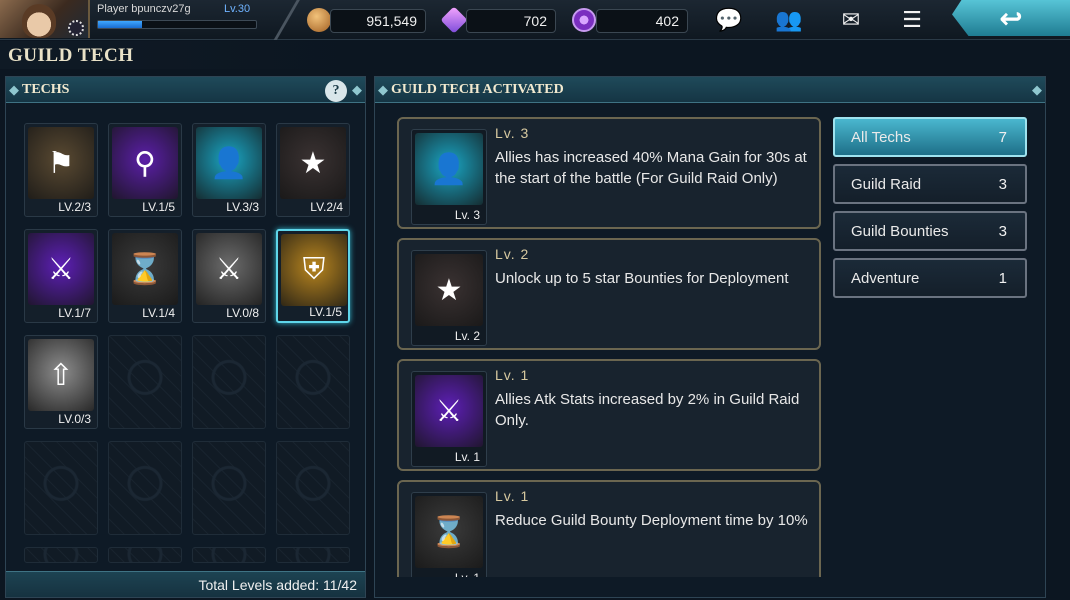  I want to click on crystal-icon, so click(454, 20).